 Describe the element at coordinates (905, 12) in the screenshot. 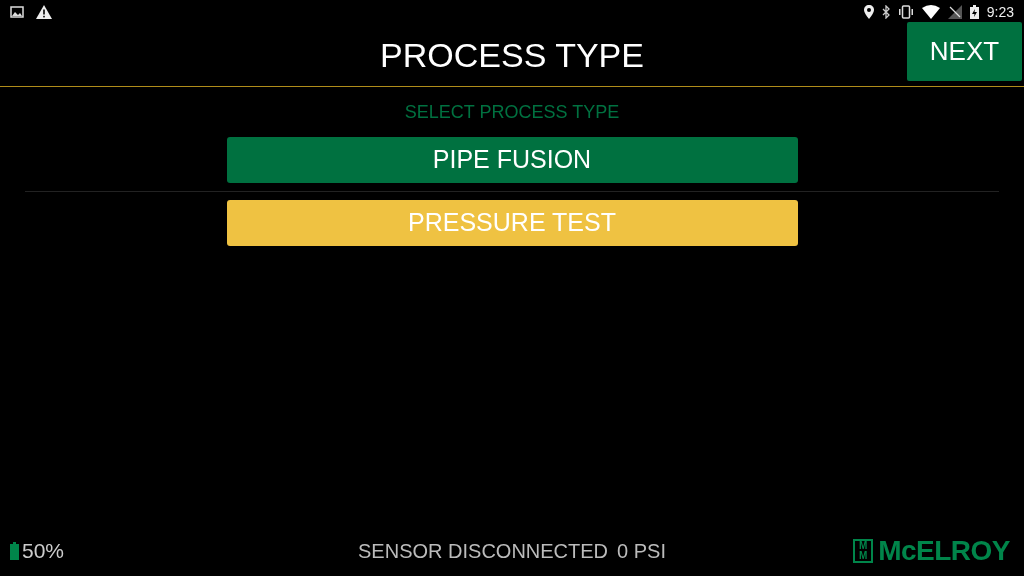

I see `vibrate-icon` at that location.